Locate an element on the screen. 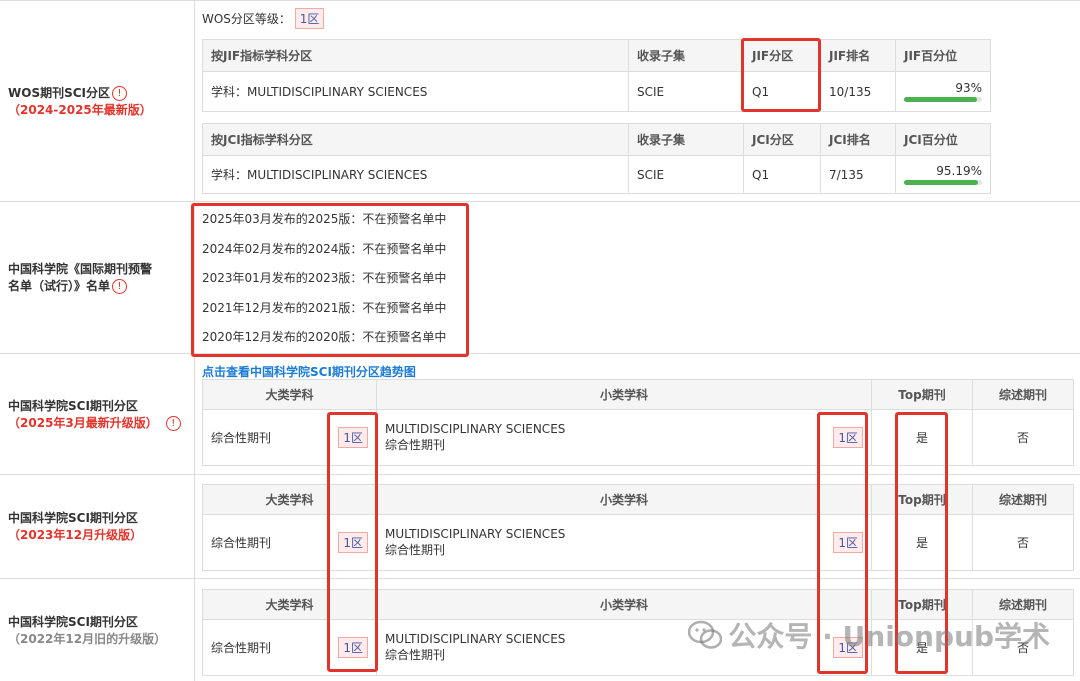 The image size is (1080, 681). cas-section-label: 中国科学院SCI期刊分区 （2022年12月旧的升级版） is located at coordinates (97, 629).